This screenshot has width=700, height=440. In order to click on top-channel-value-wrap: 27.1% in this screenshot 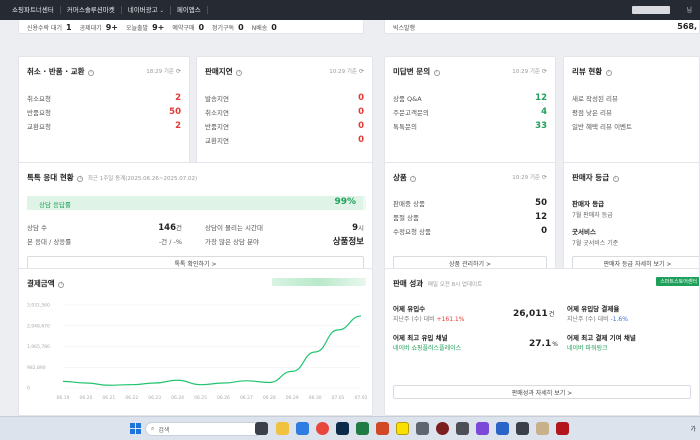, I will do `click(543, 344)`.